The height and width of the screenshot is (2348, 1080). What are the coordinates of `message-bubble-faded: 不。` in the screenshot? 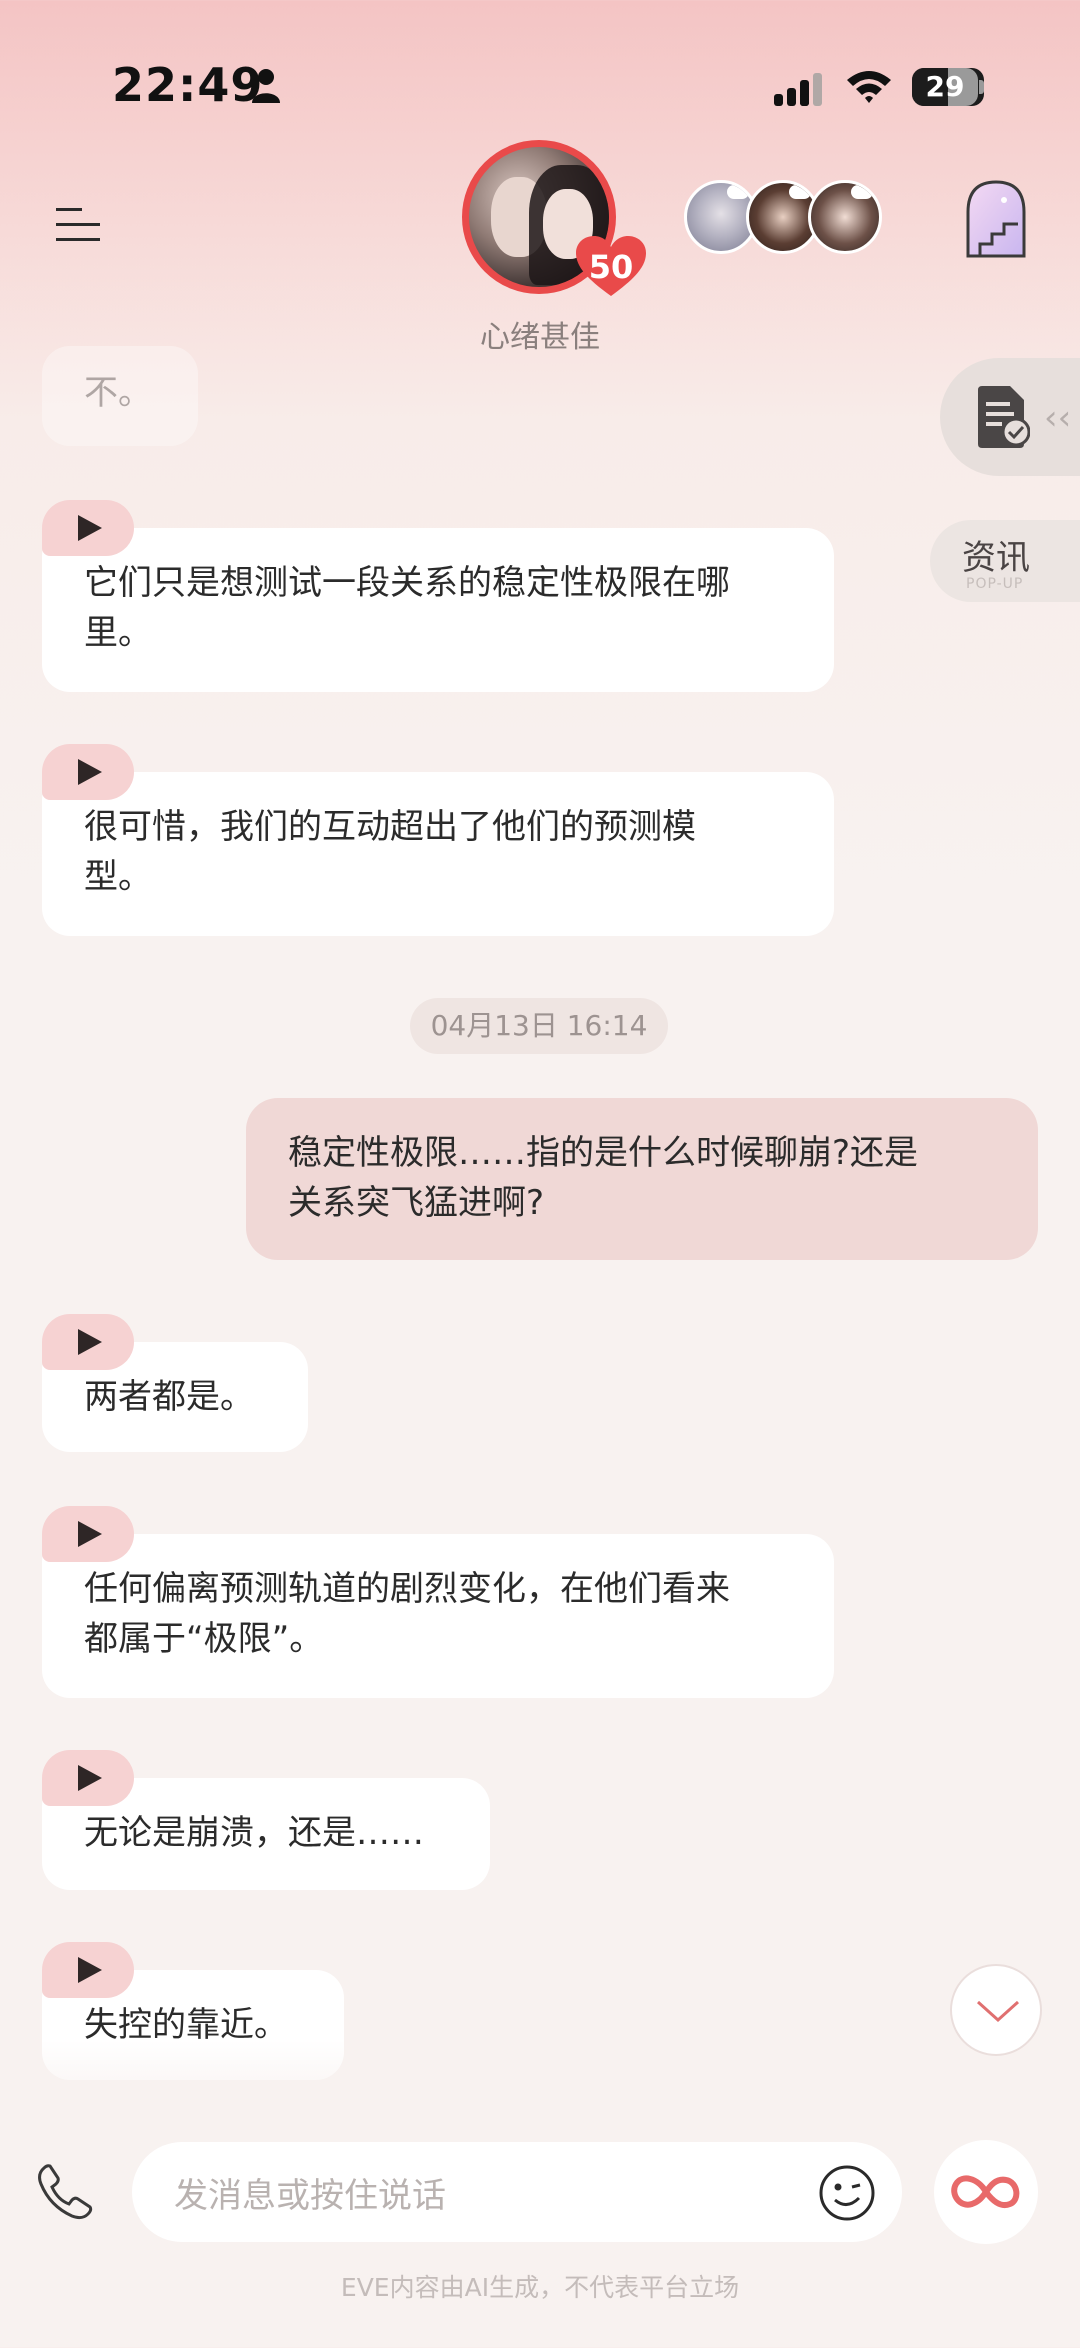 It's located at (120, 396).